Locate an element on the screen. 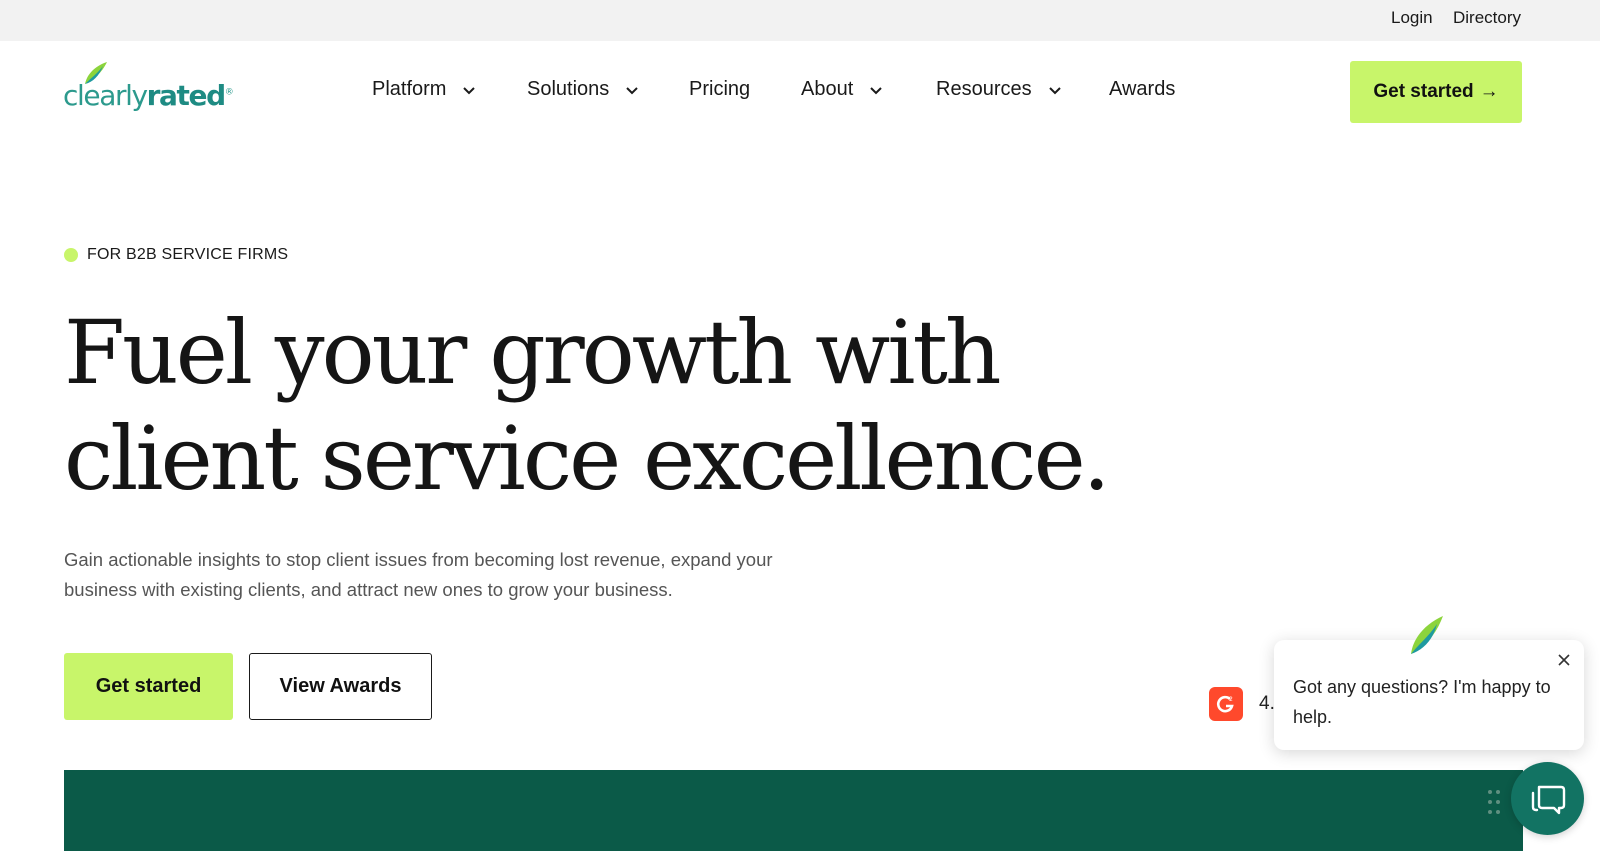 The height and width of the screenshot is (851, 1600). logo-wordmark-bold: rated is located at coordinates (186, 95).